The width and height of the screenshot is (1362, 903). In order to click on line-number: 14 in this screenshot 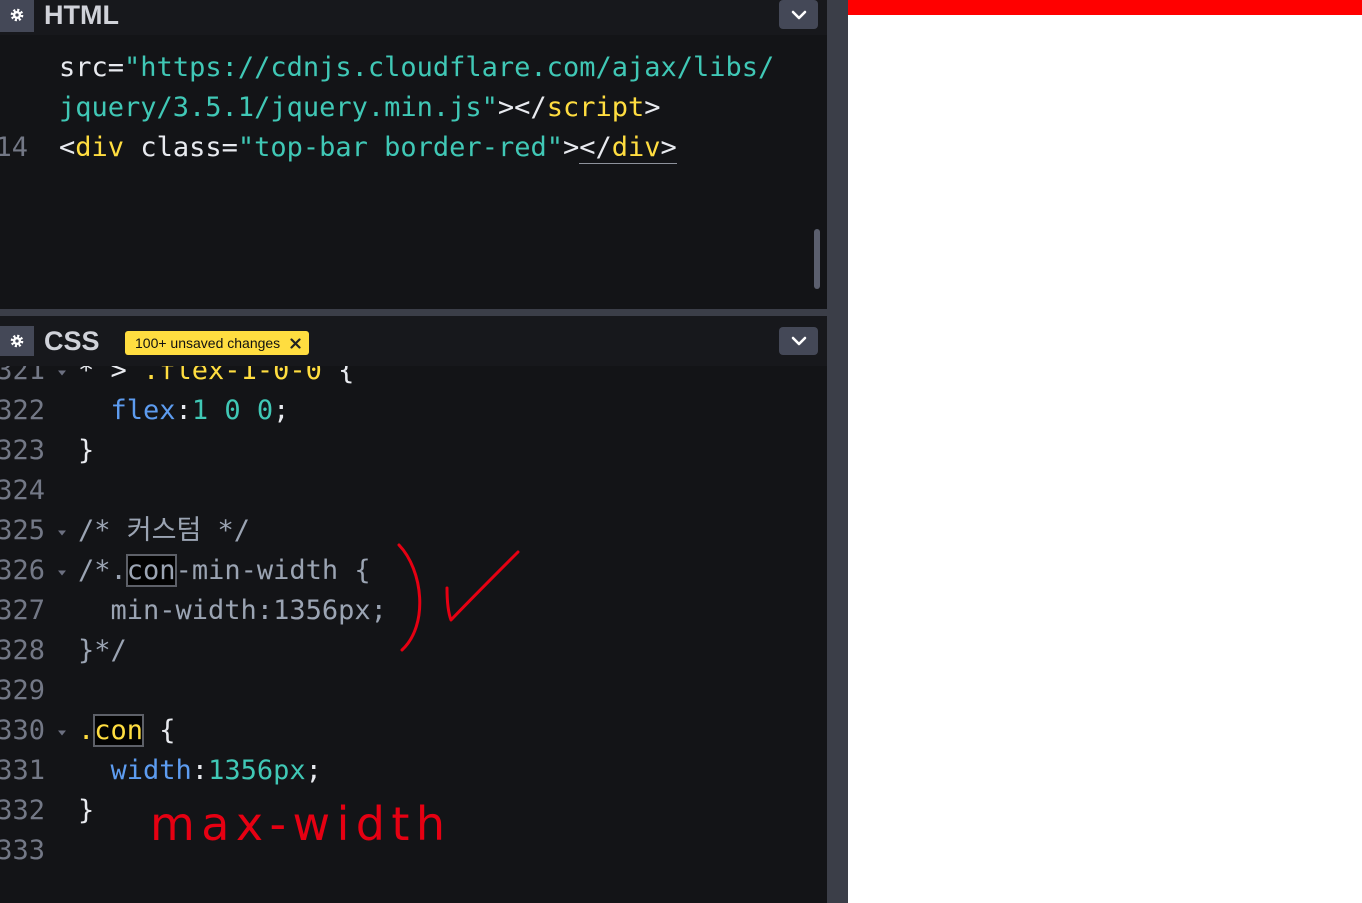, I will do `click(14, 147)`.